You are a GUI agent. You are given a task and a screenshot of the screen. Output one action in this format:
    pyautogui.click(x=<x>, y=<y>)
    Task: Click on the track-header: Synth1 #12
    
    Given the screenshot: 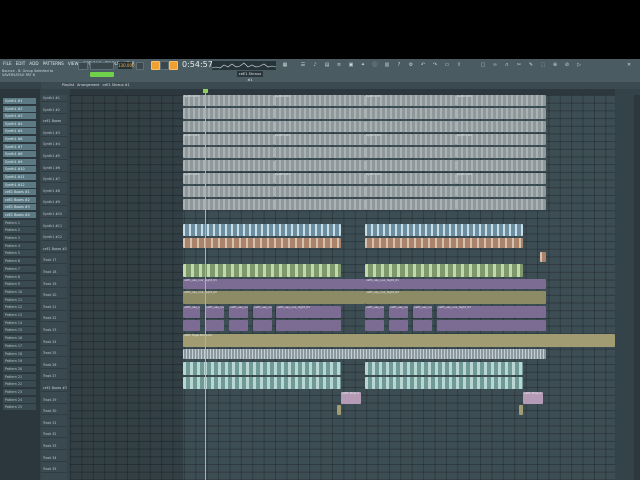 What is the action you would take?
    pyautogui.click(x=54, y=238)
    